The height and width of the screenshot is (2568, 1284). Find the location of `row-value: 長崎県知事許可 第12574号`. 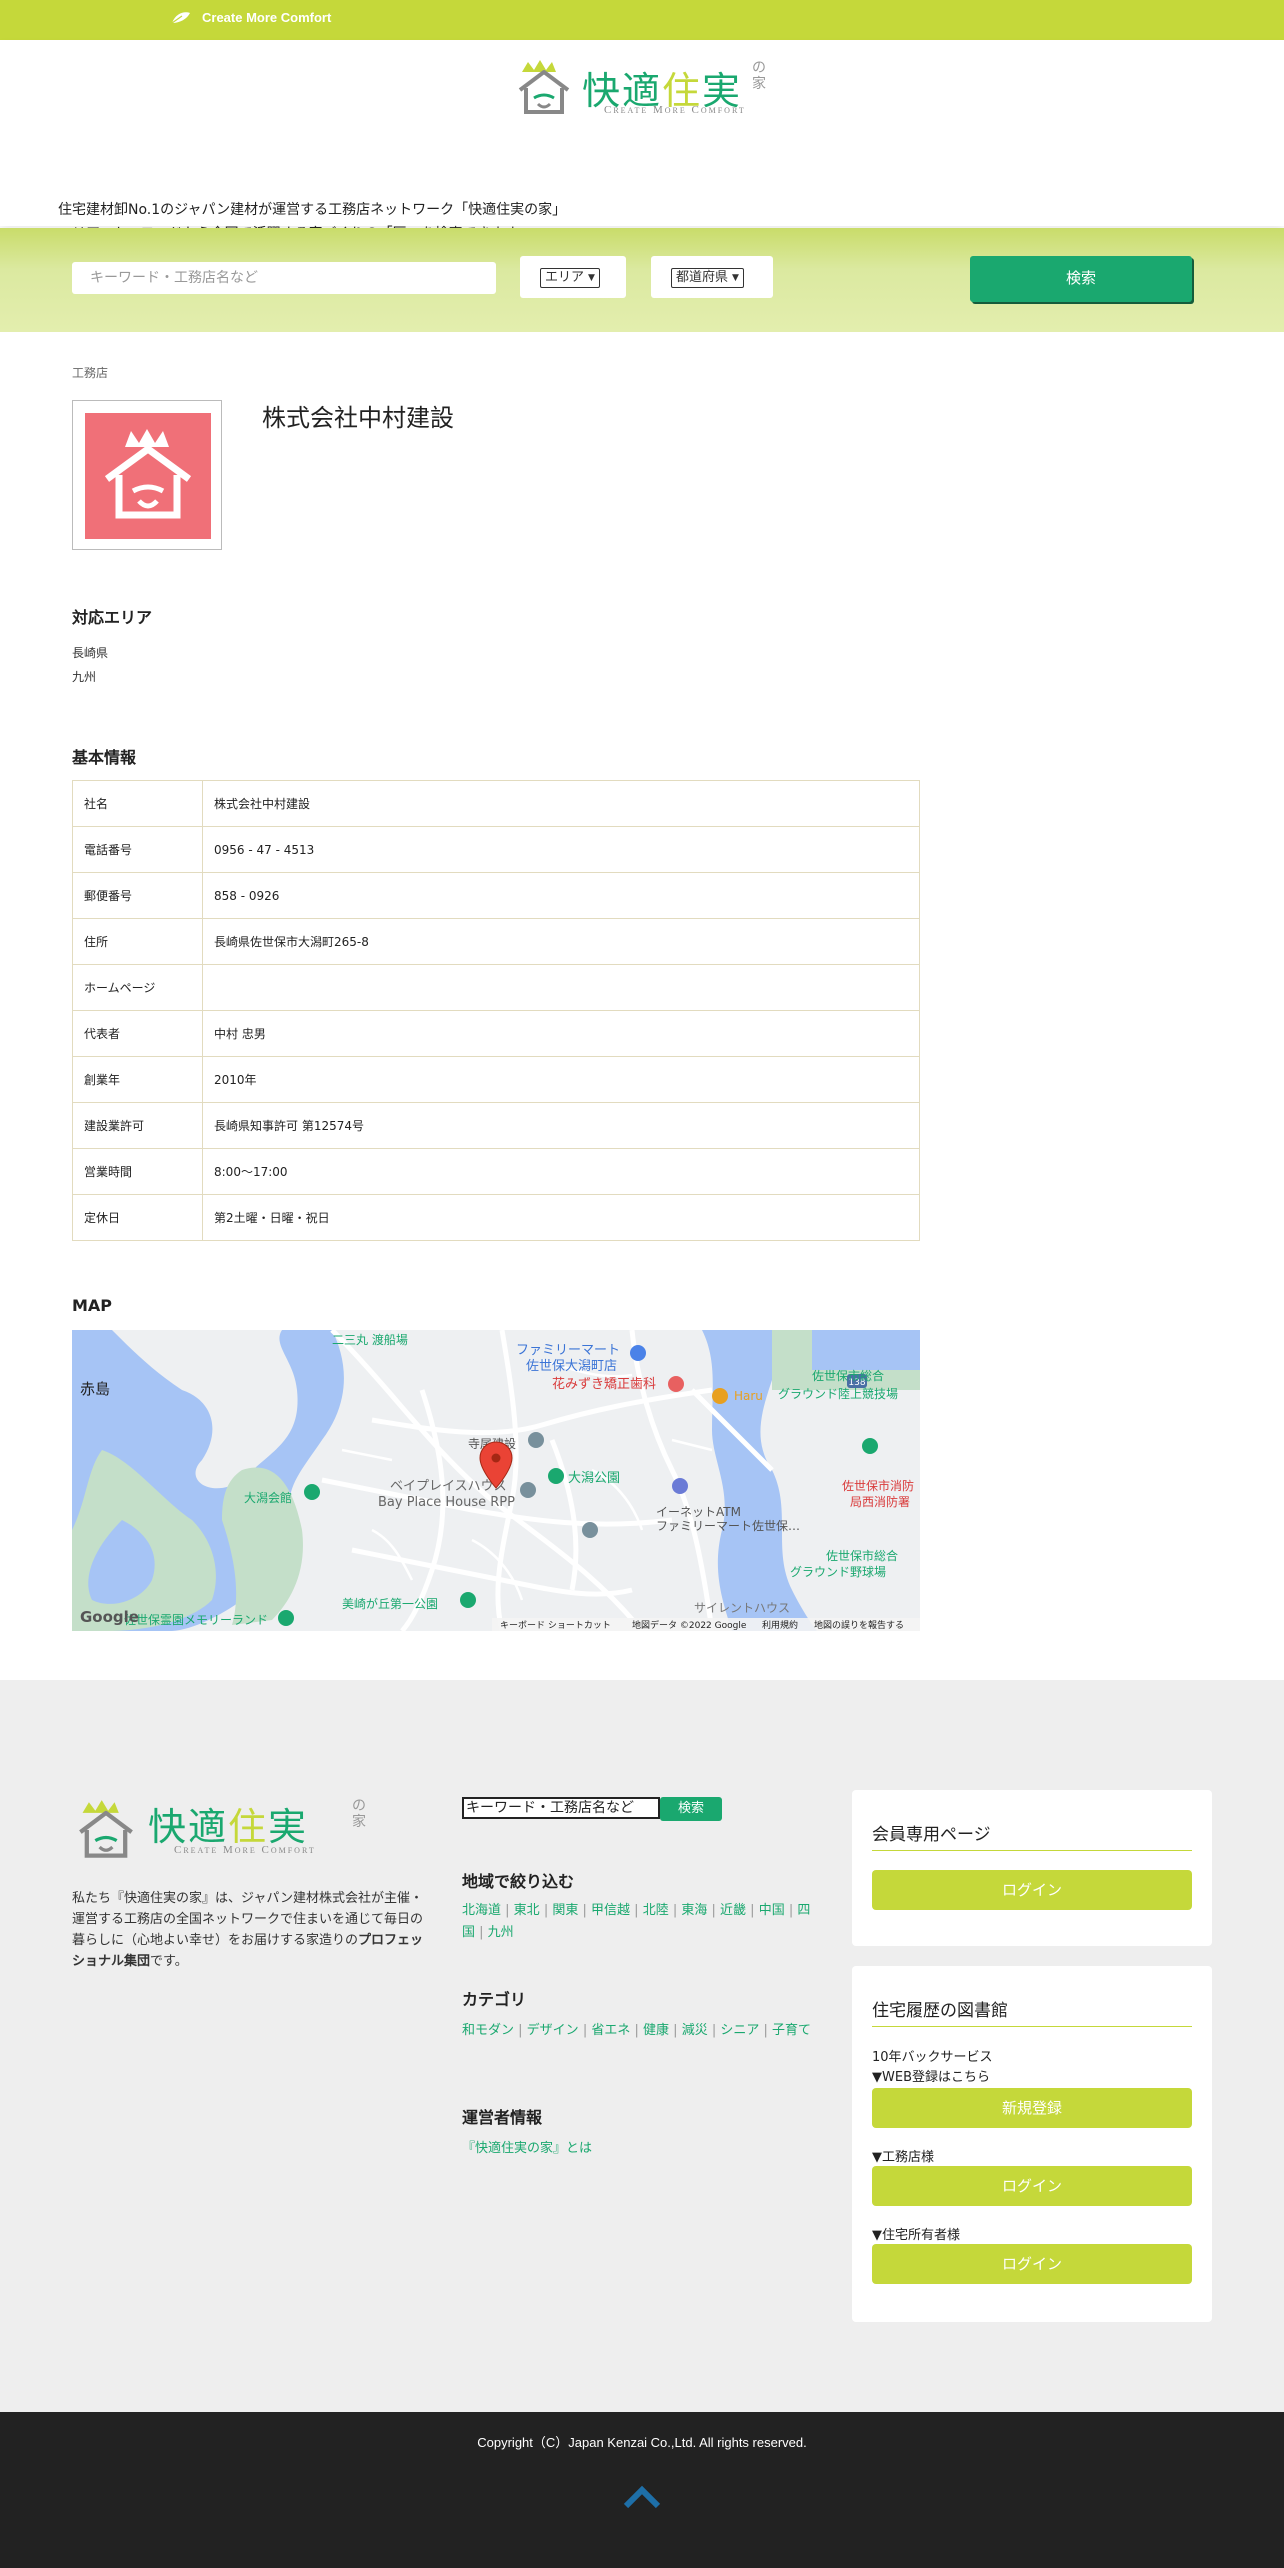

row-value: 長崎県知事許可 第12574号 is located at coordinates (561, 1125).